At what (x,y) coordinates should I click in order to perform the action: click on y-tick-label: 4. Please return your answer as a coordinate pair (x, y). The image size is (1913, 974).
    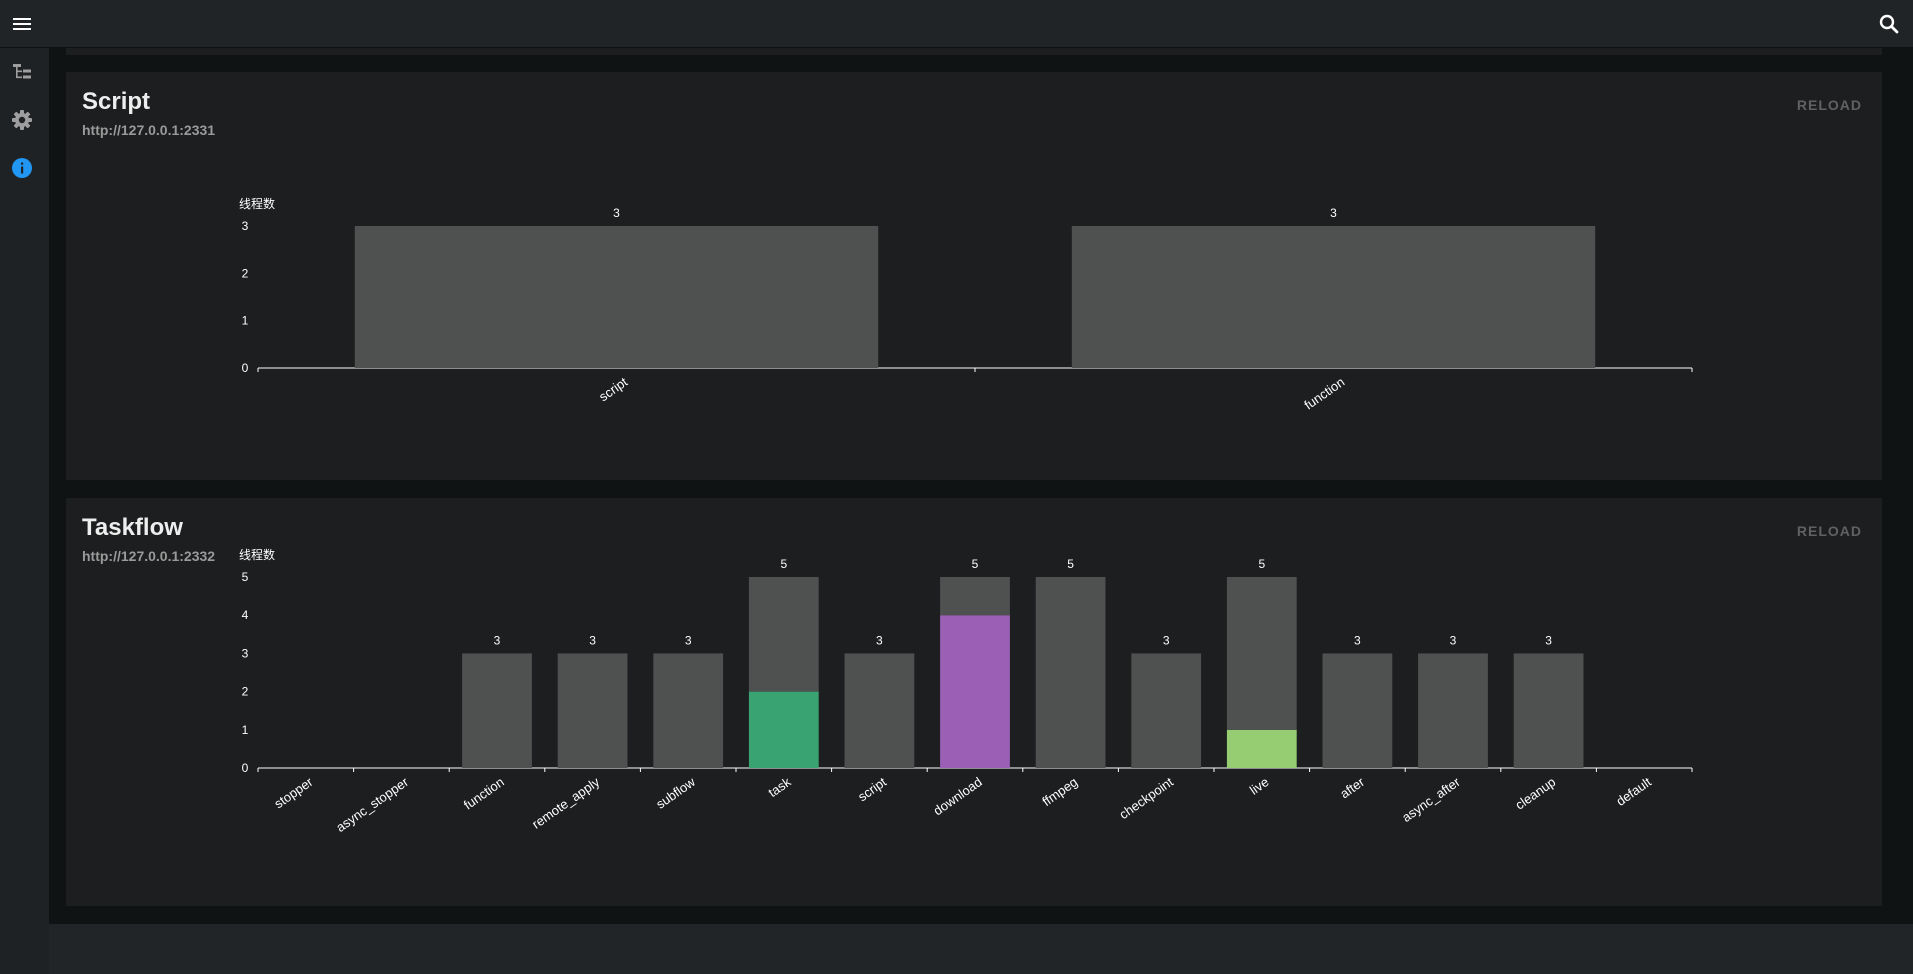
    Looking at the image, I should click on (245, 615).